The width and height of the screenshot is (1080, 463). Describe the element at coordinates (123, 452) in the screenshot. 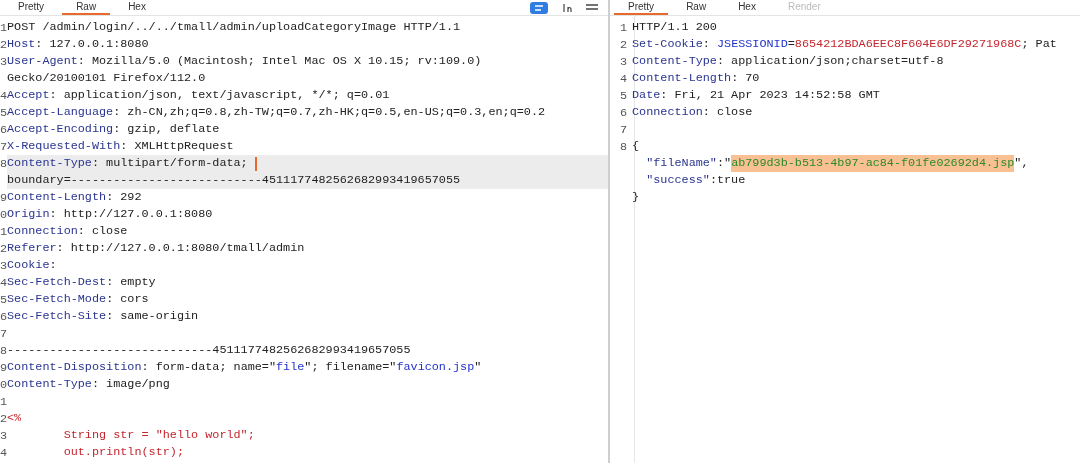

I see `code-line: out.println(str);` at that location.